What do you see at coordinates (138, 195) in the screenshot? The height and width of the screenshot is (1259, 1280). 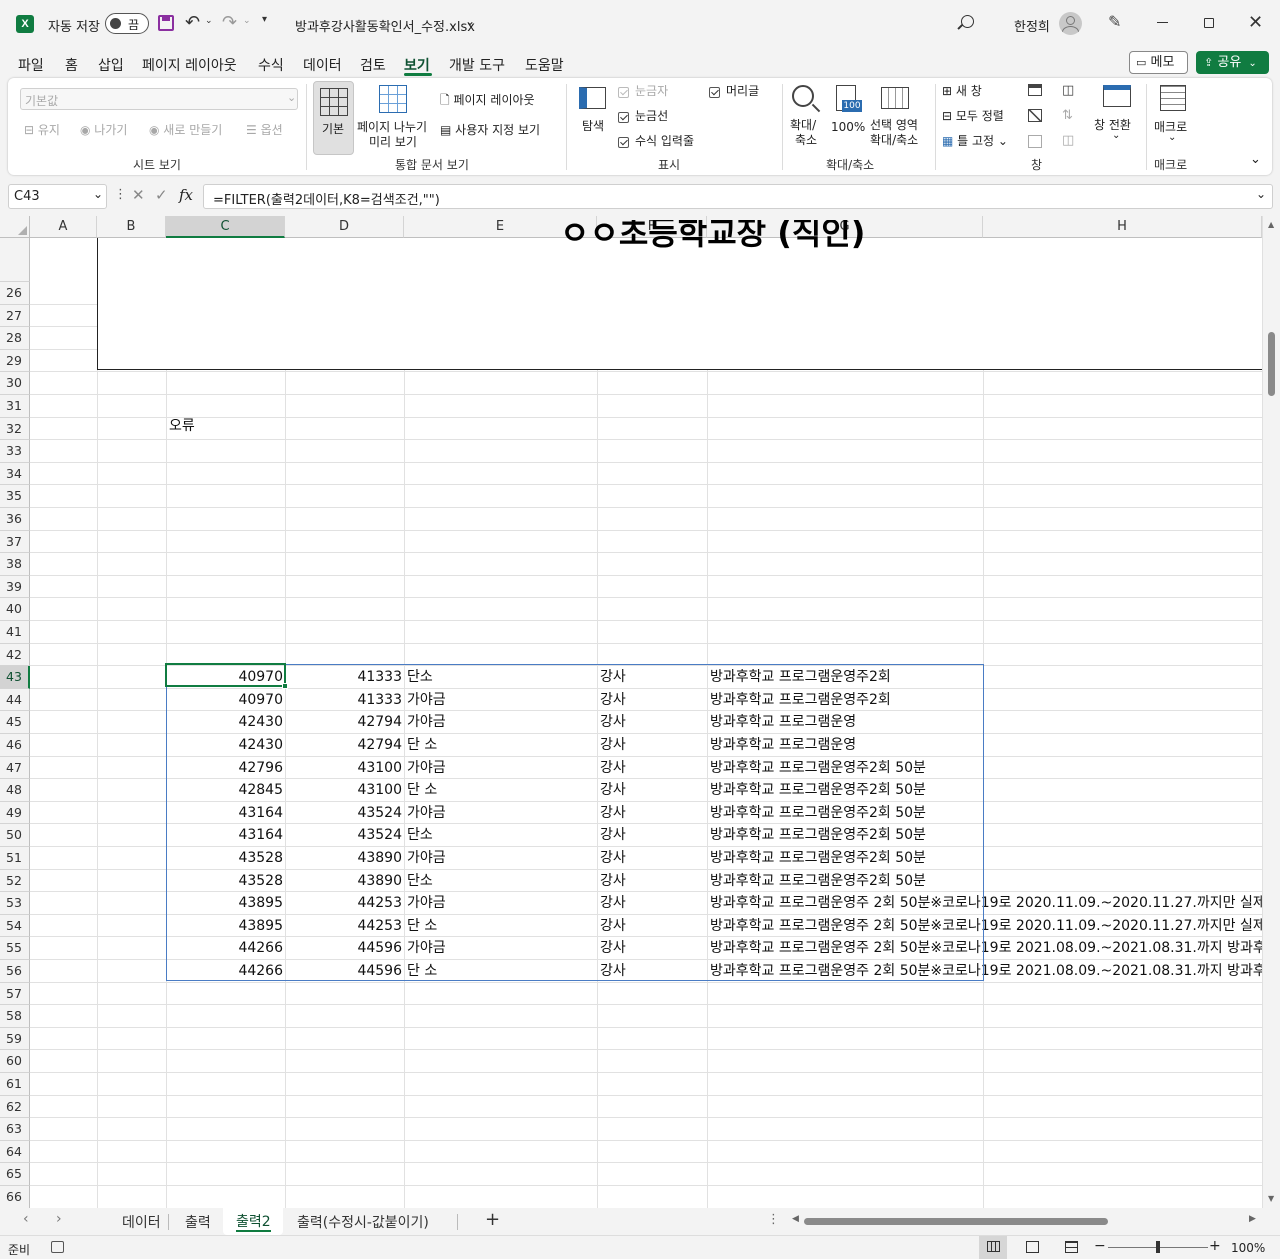 I see `cancel-icon: ✕` at bounding box center [138, 195].